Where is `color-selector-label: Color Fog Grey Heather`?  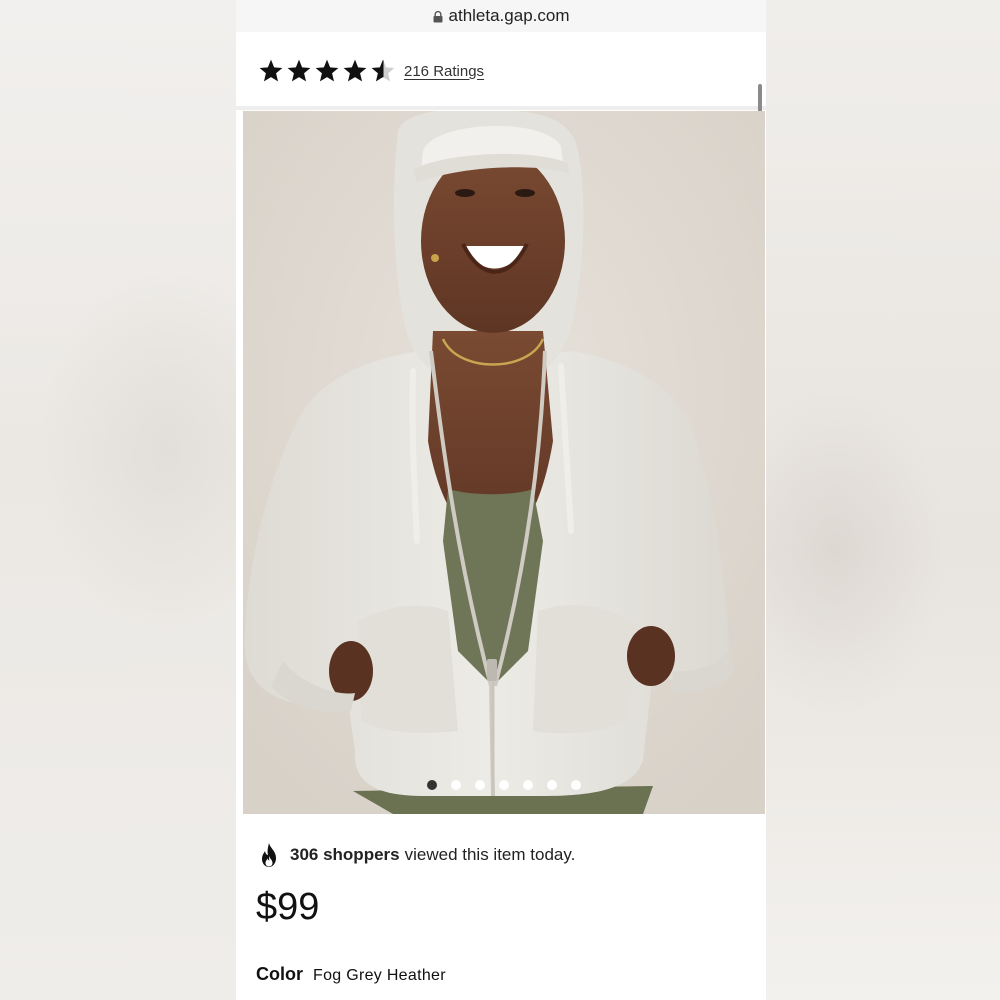
color-selector-label: Color Fog Grey Heather is located at coordinates (351, 974).